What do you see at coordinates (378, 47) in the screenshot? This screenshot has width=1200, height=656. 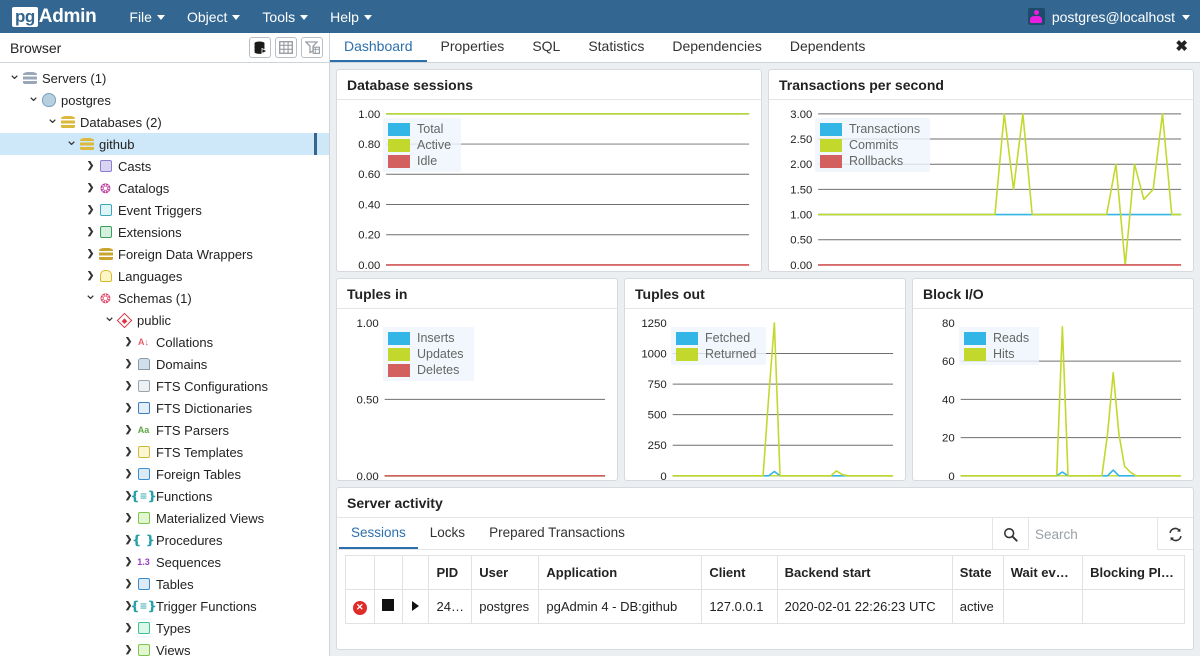 I see `tab-dashboard: Dashboard` at bounding box center [378, 47].